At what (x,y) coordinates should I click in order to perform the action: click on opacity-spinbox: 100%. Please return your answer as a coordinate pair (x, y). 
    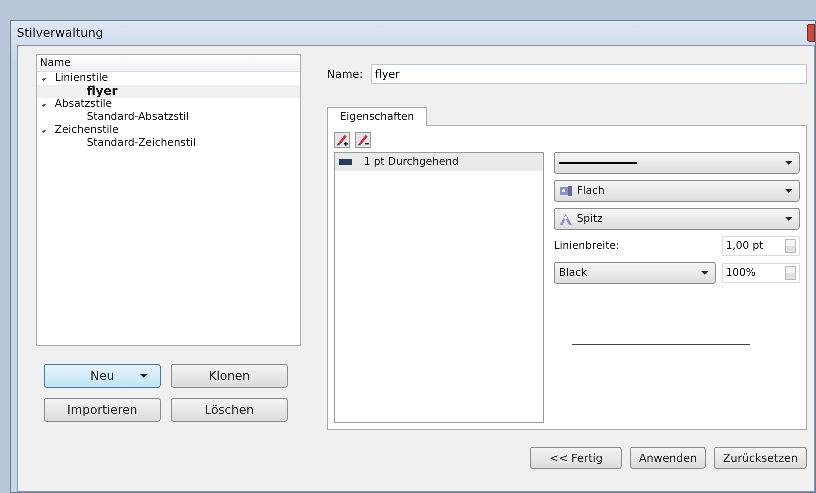
    Looking at the image, I should click on (761, 273).